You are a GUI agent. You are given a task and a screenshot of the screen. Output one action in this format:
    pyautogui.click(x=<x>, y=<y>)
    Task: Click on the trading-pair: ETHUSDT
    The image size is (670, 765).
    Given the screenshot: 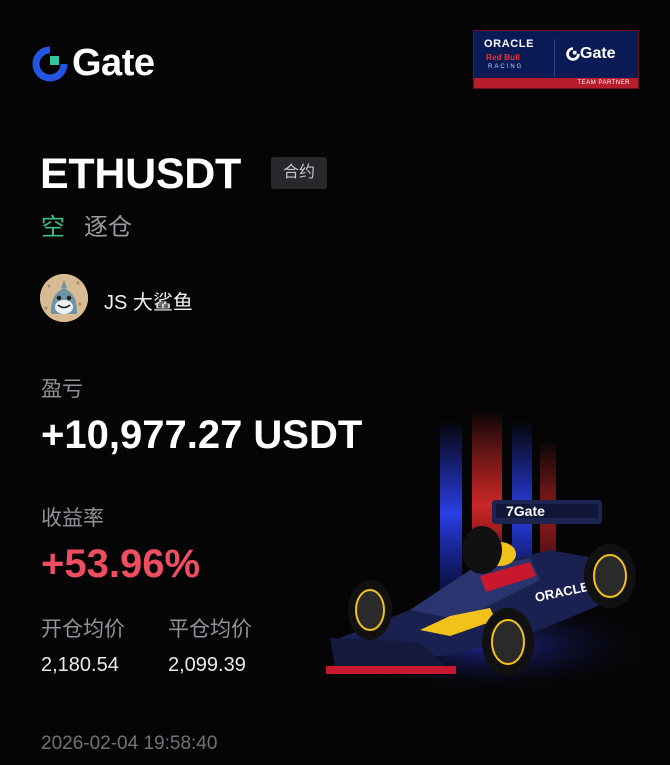 What is the action you would take?
    pyautogui.click(x=140, y=174)
    